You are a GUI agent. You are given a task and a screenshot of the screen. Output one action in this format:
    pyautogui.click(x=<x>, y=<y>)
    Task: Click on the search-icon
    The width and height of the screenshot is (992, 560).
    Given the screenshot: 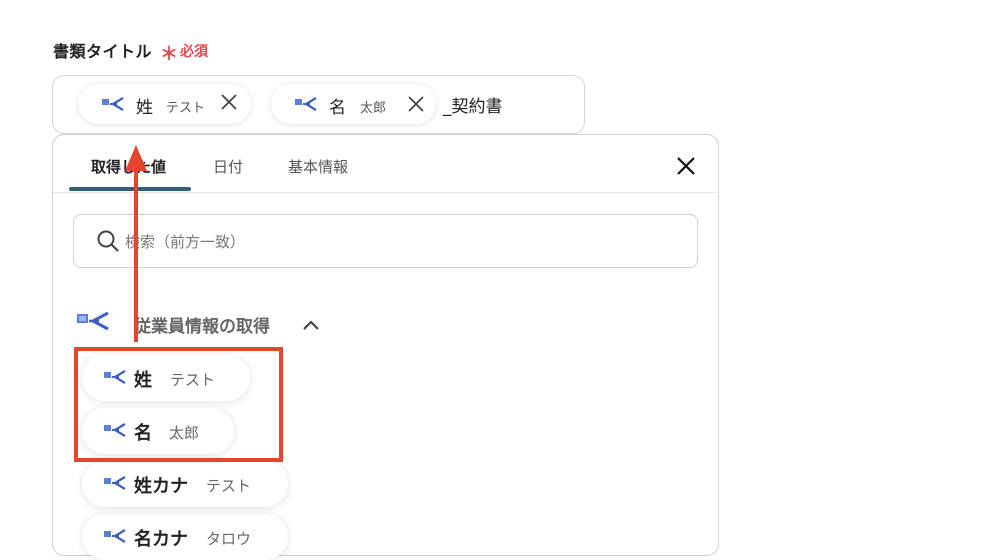 What is the action you would take?
    pyautogui.click(x=108, y=243)
    